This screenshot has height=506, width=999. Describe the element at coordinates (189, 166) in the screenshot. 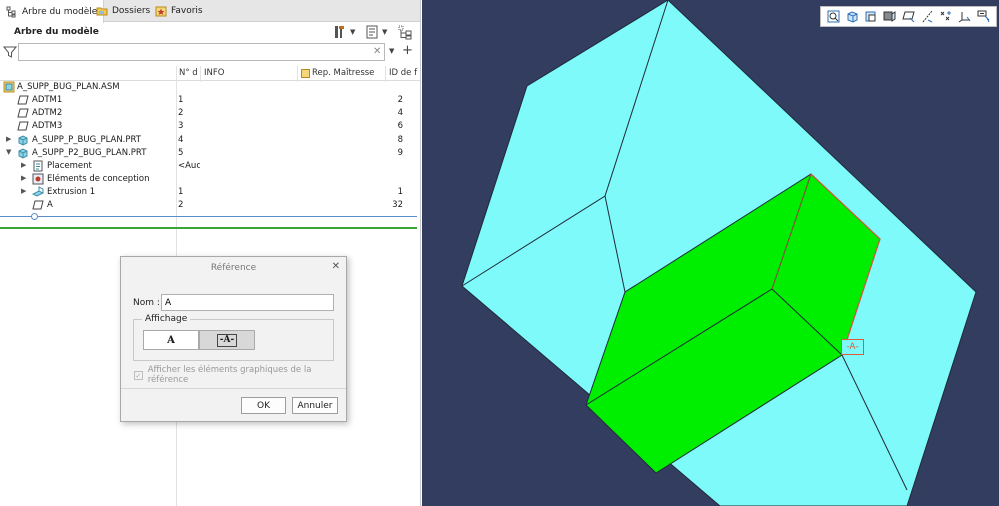

I see `tree-row-info: <Auc` at that location.